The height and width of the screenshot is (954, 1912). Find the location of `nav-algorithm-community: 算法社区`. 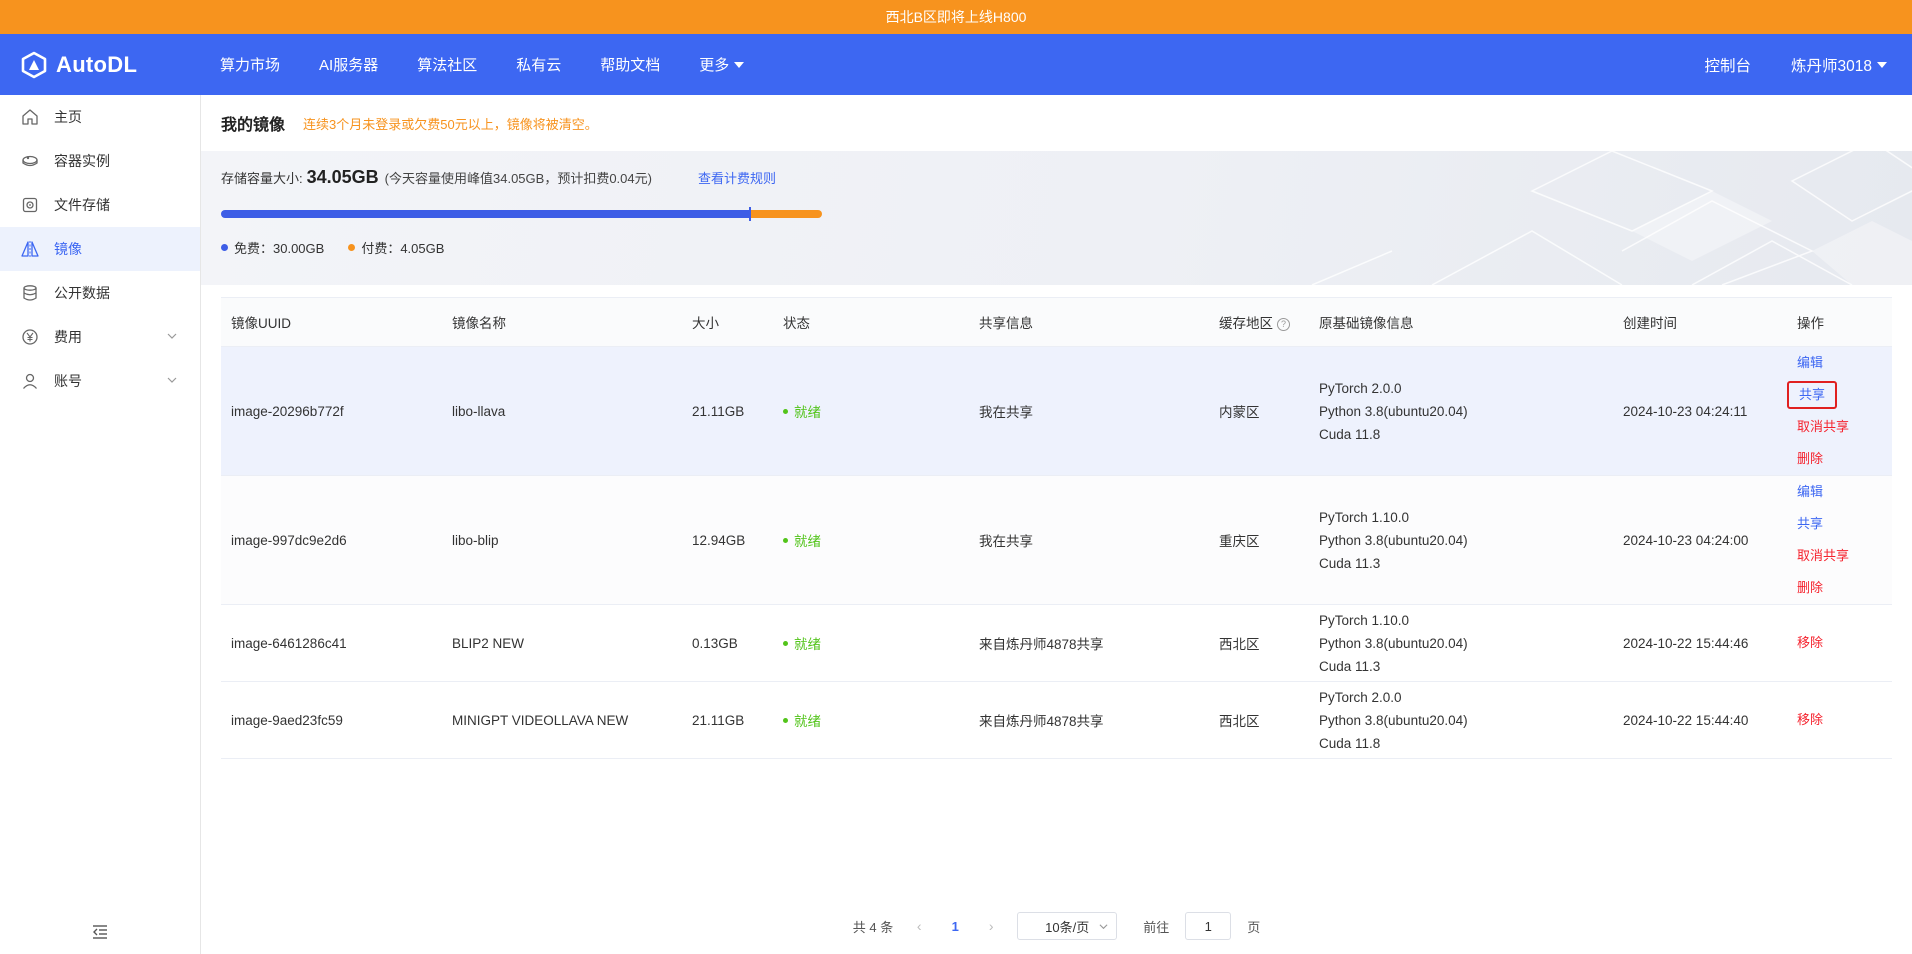

nav-algorithm-community: 算法社区 is located at coordinates (447, 64).